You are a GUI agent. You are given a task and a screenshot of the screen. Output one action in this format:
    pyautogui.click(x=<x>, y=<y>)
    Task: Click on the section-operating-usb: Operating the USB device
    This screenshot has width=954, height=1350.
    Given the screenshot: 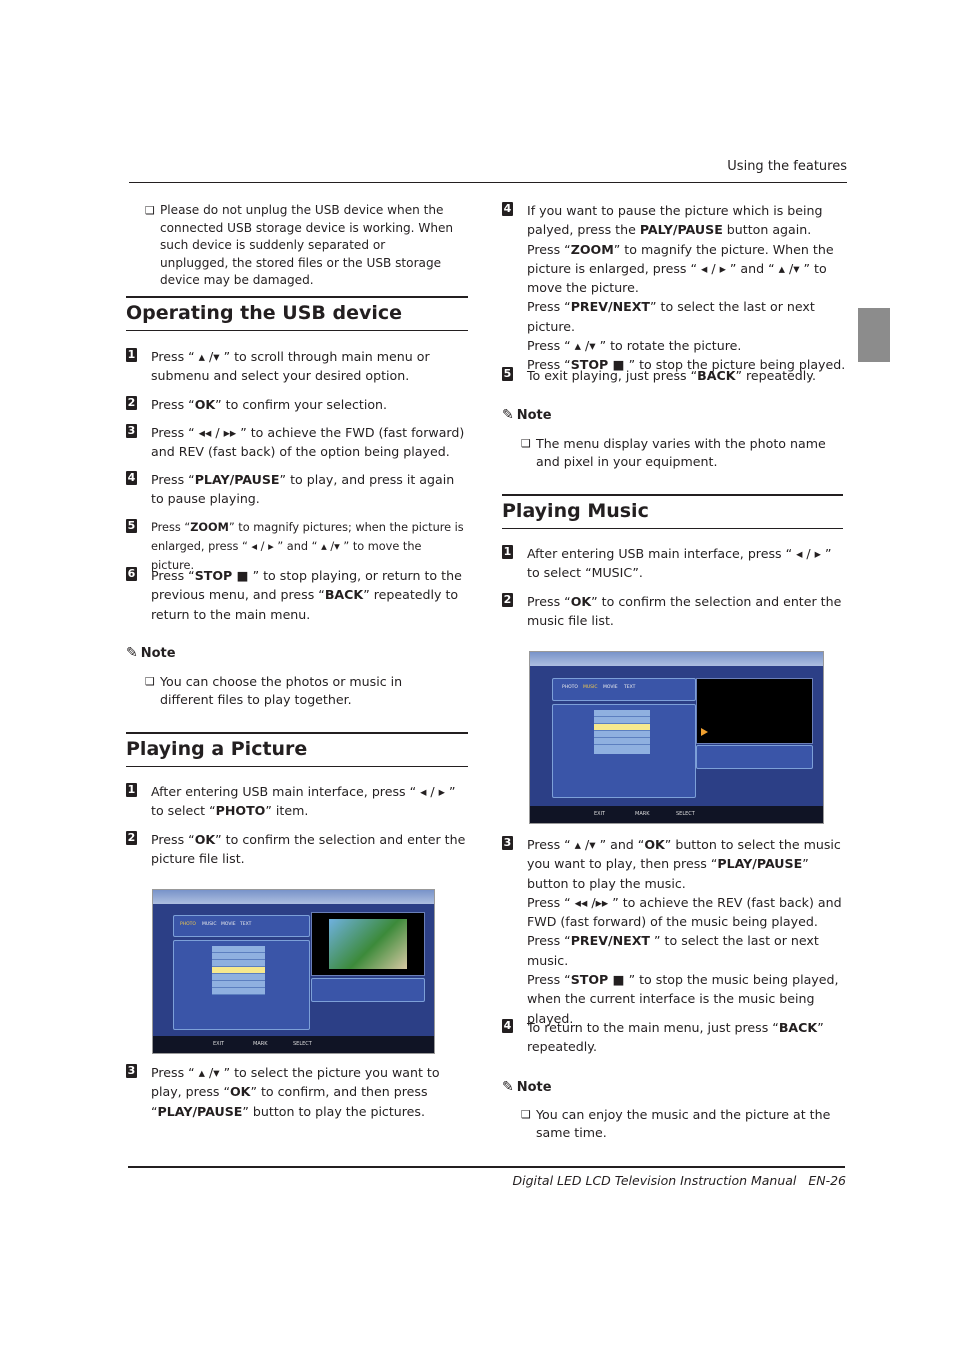 What is the action you would take?
    pyautogui.click(x=297, y=313)
    